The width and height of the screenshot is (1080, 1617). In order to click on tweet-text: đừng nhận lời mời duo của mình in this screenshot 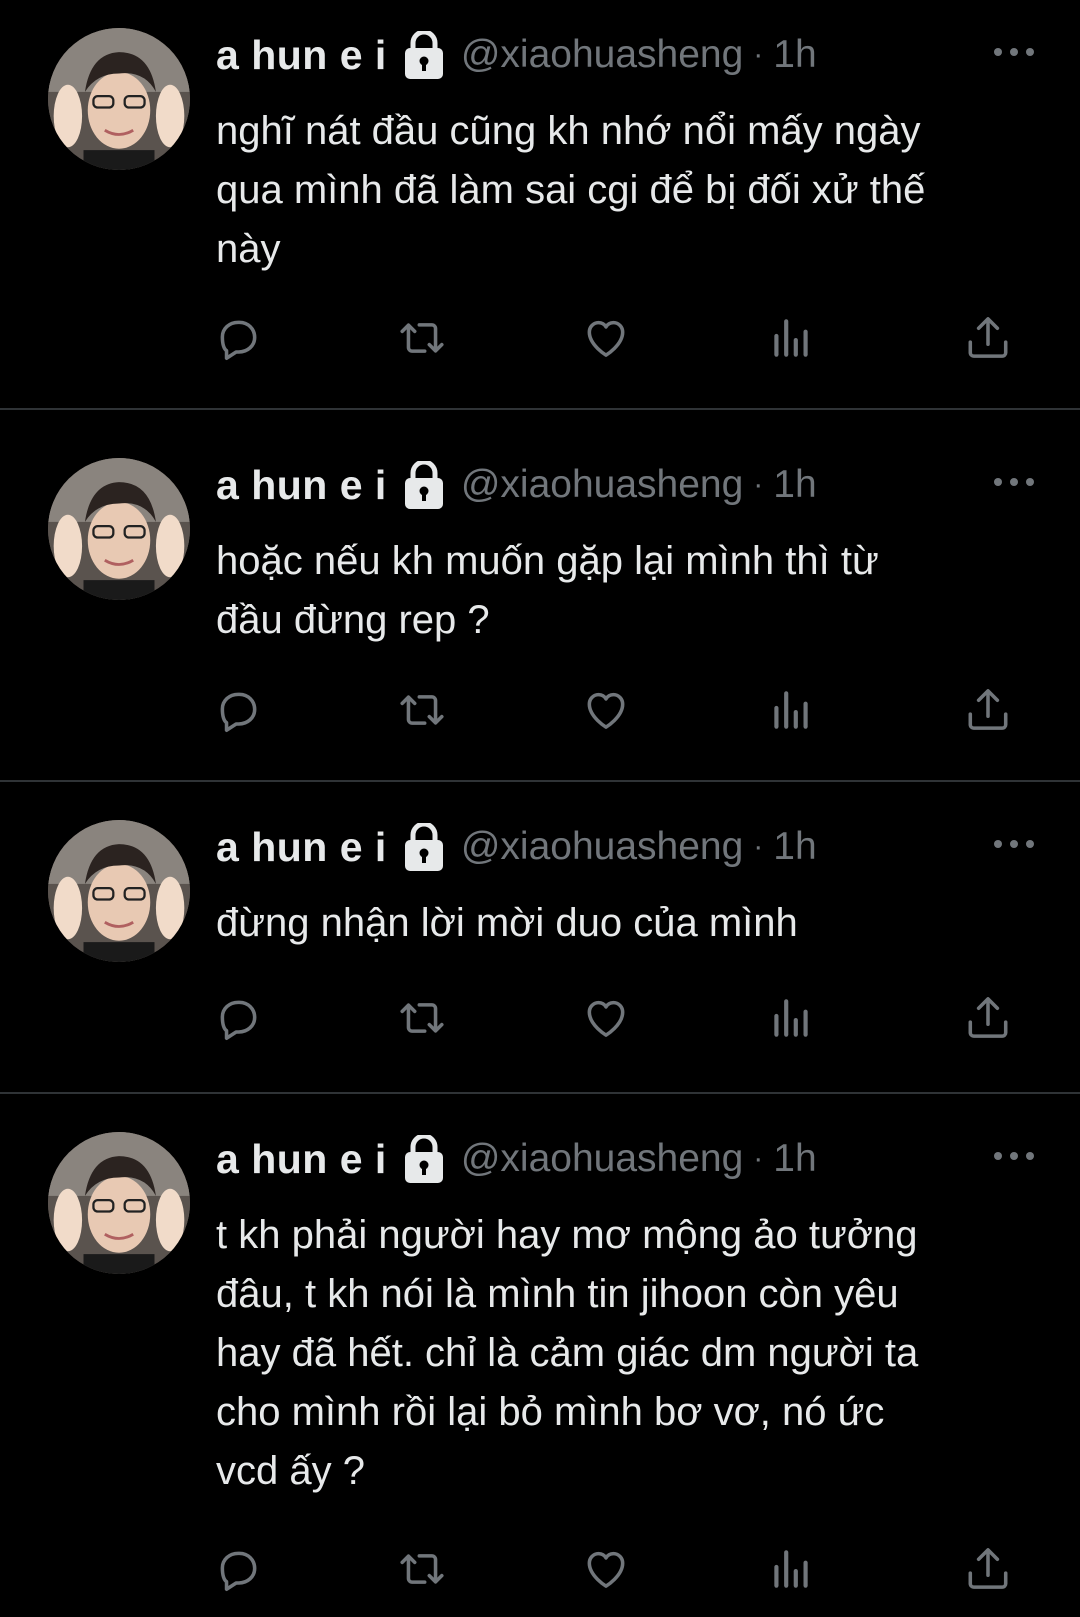, I will do `click(507, 923)`.